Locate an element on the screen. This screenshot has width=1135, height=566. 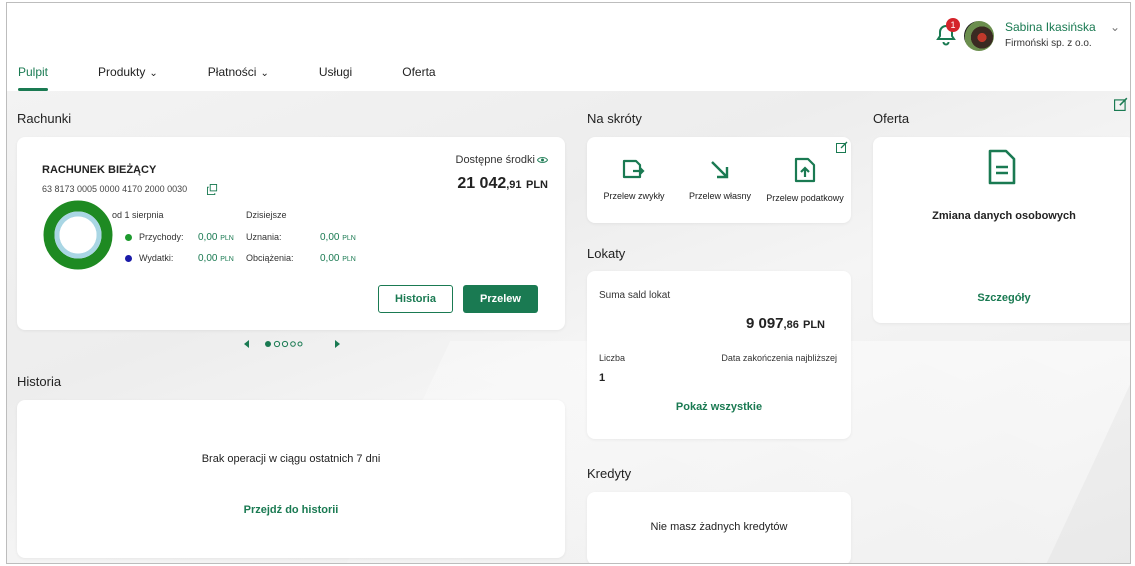
deposits-count-label: Liczba is located at coordinates (612, 358).